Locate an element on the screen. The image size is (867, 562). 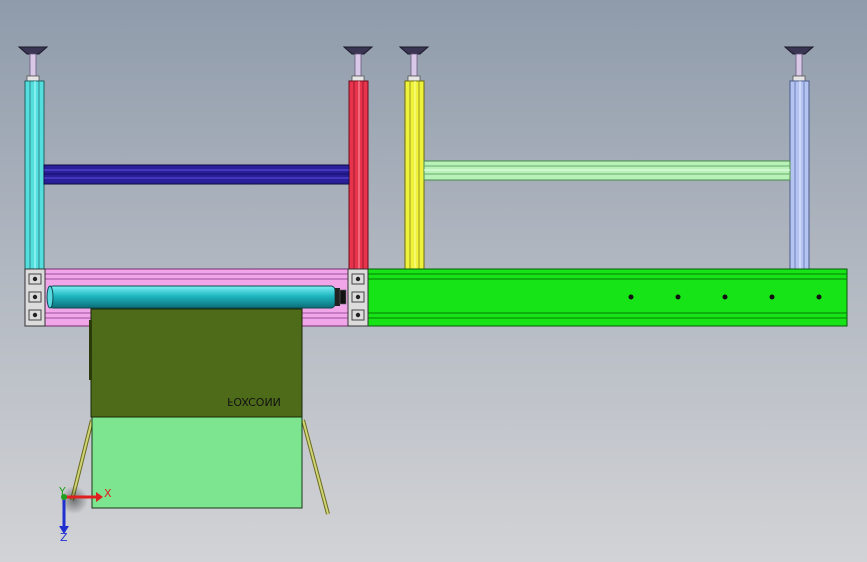
x-axis-label: X is located at coordinates (108, 493).